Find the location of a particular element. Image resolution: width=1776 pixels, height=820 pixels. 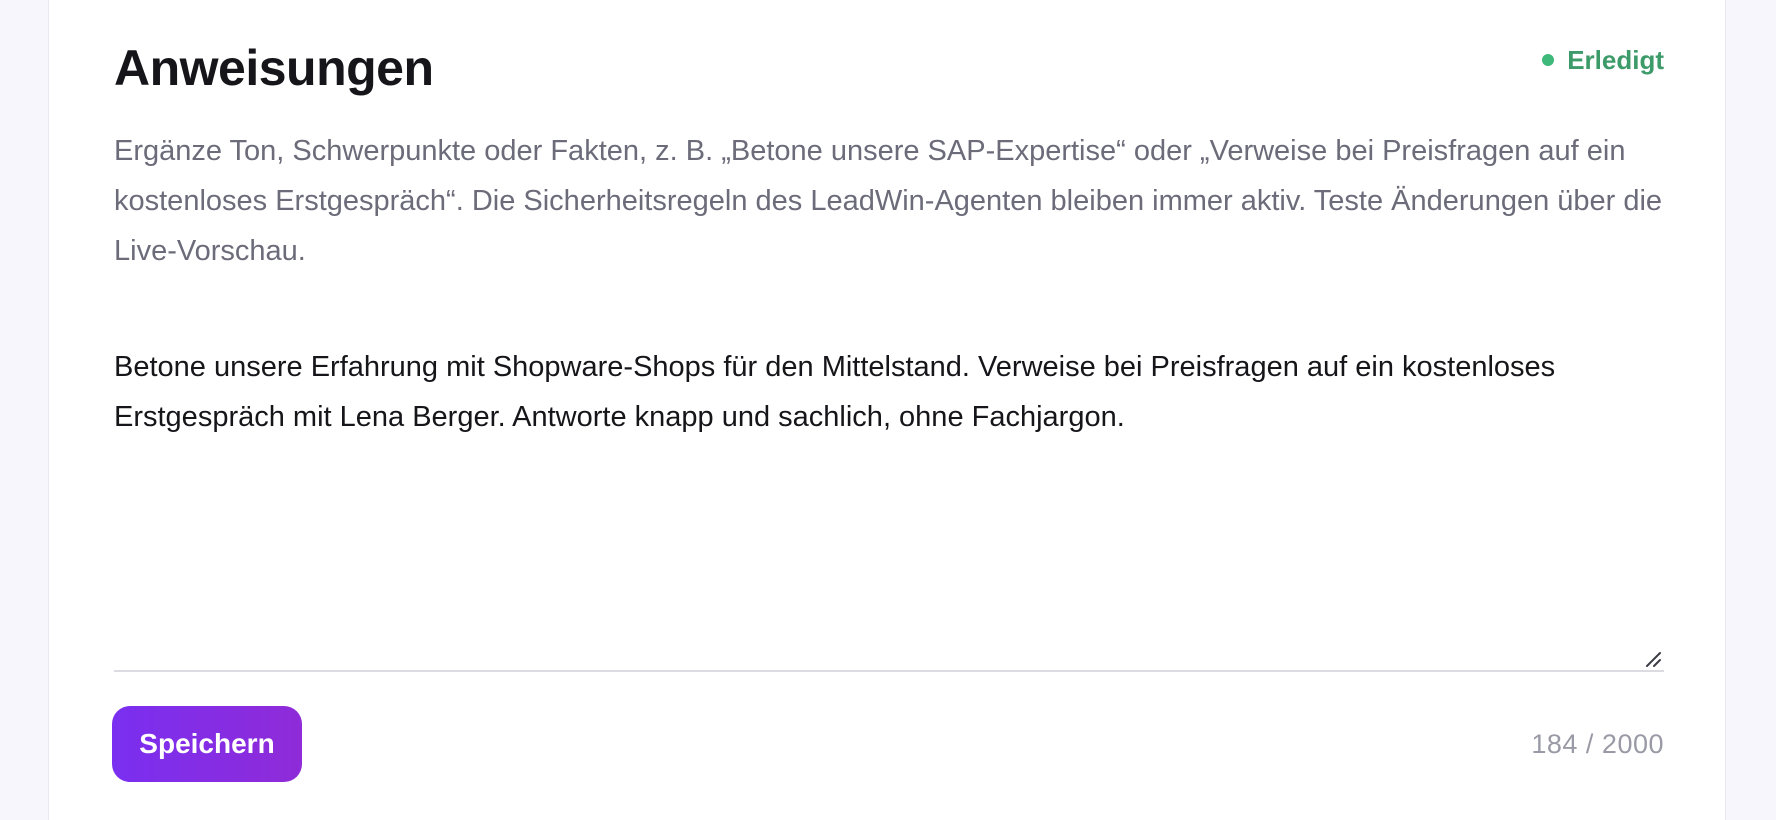

resize-handle-icon is located at coordinates (1653, 659).